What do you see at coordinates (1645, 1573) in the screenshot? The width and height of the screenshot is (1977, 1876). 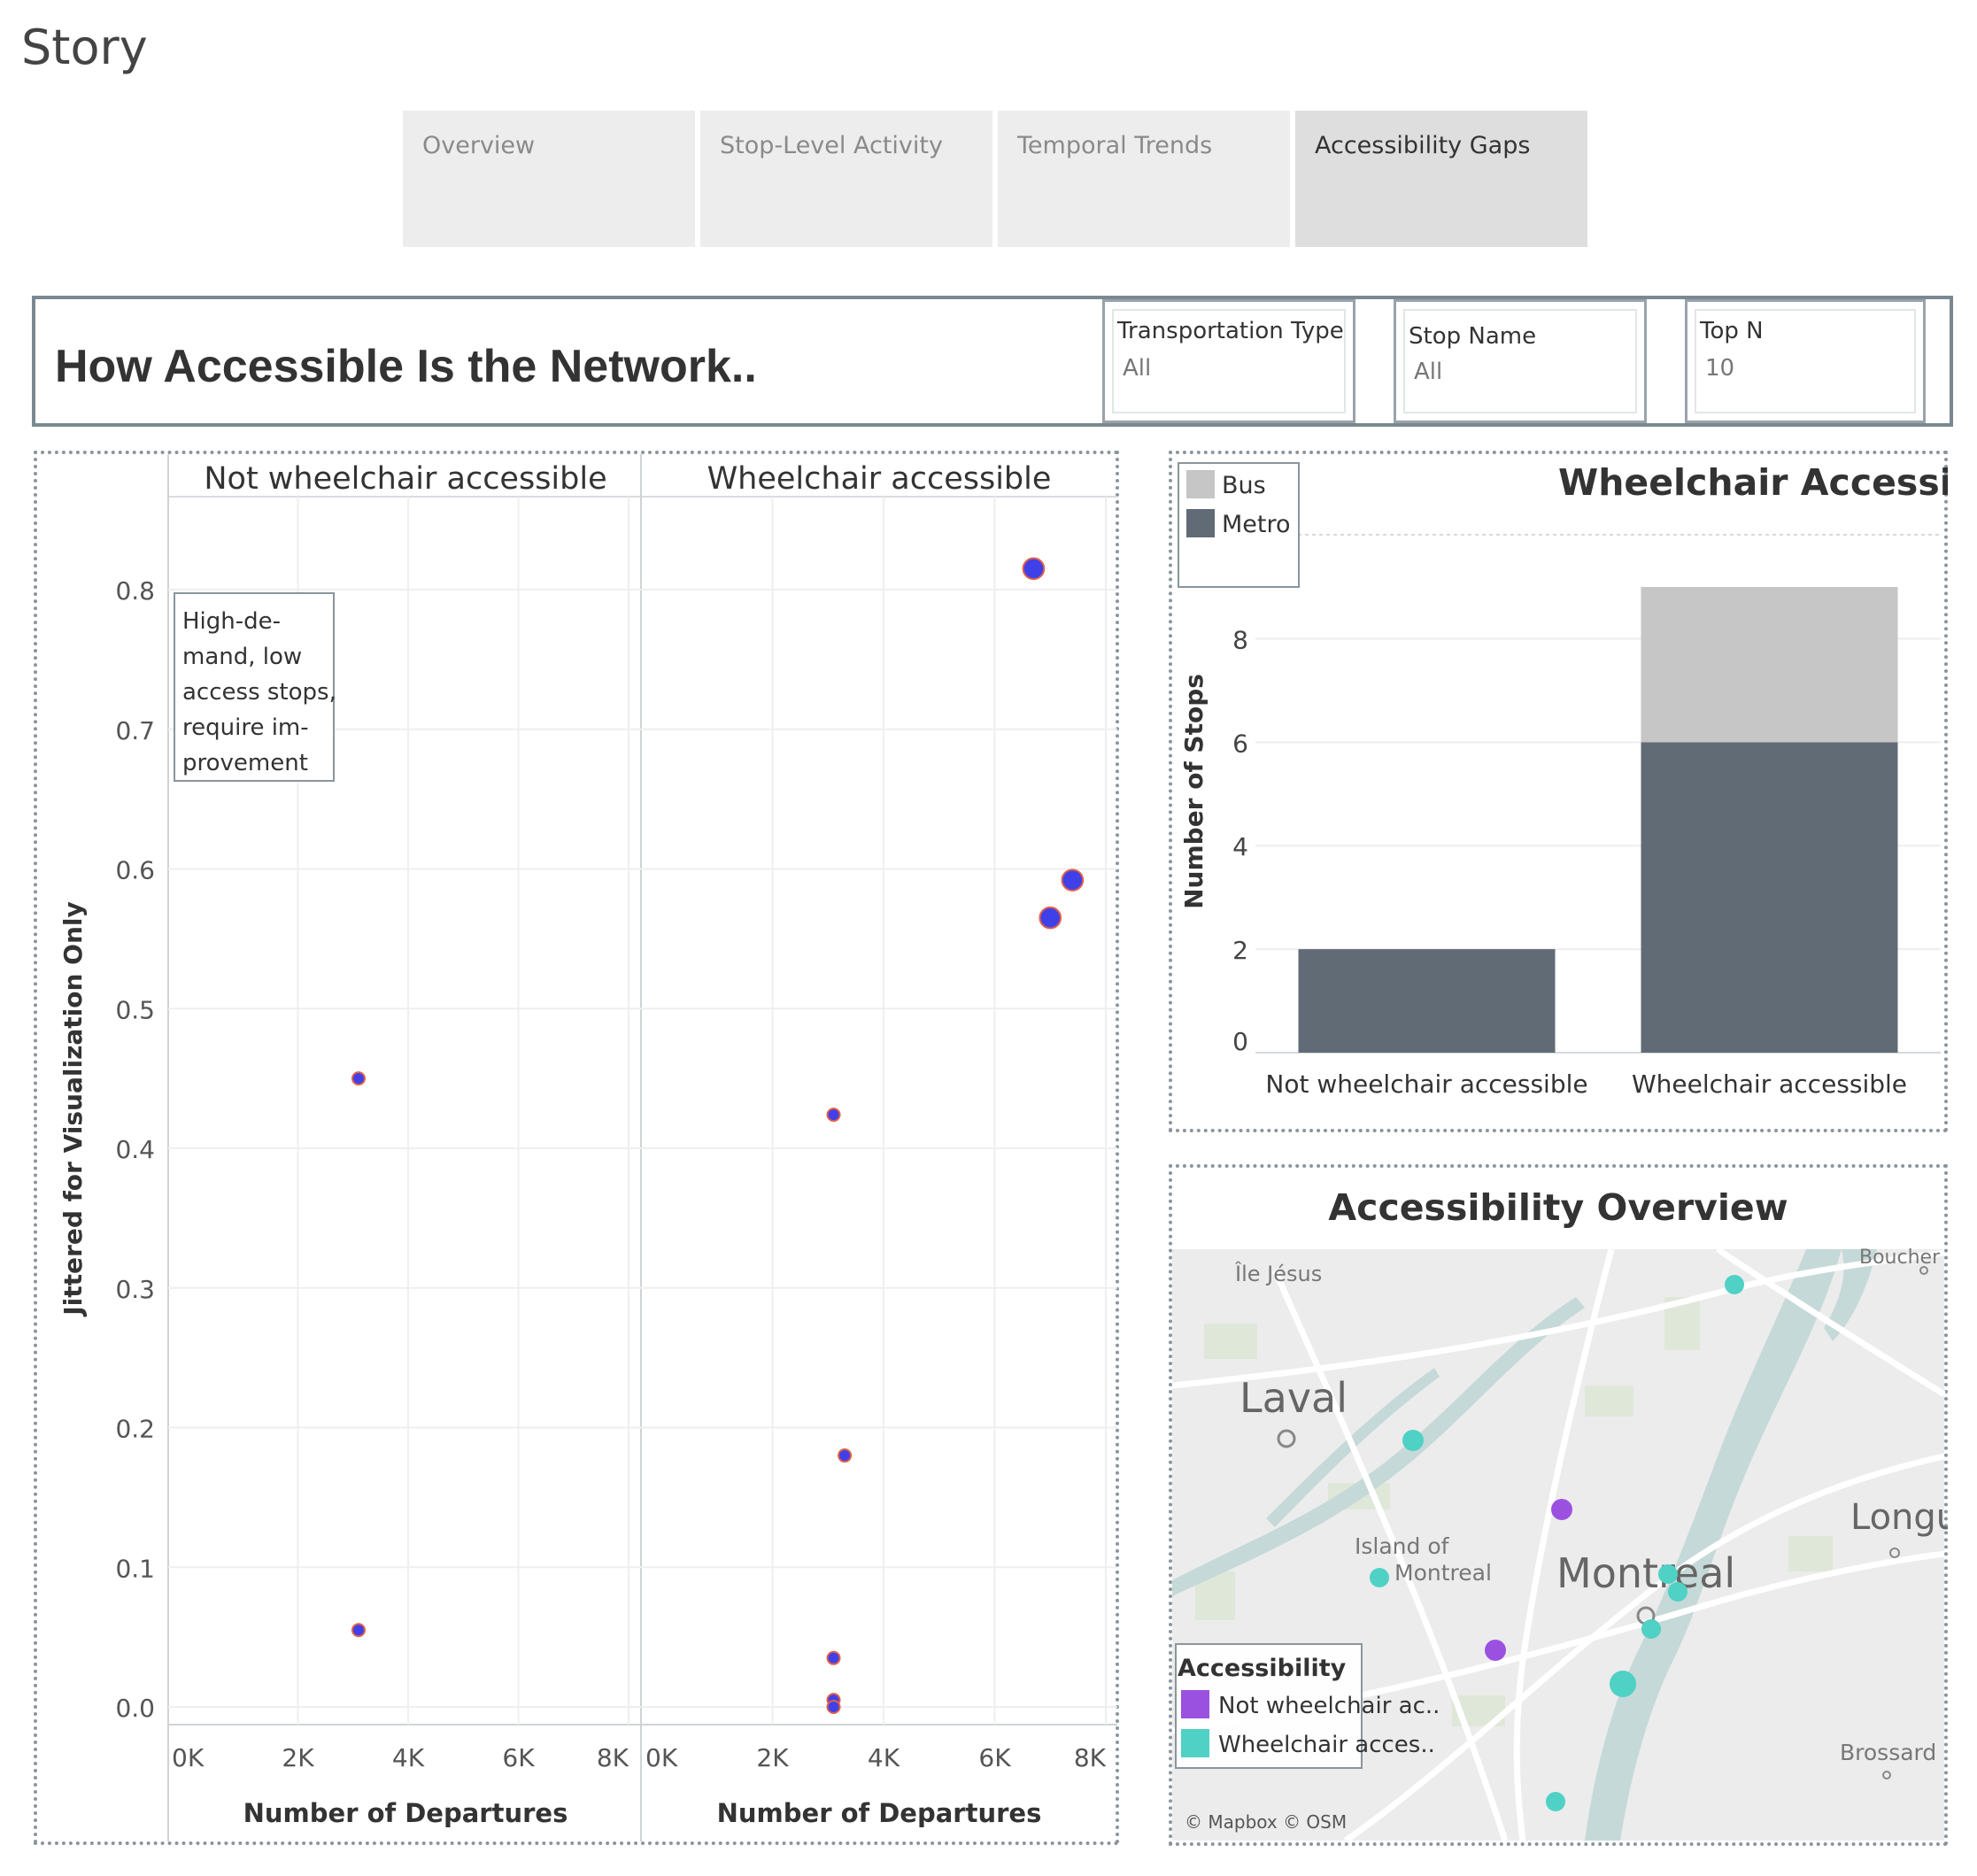 I see `place-label-montreal: Montreal` at bounding box center [1645, 1573].